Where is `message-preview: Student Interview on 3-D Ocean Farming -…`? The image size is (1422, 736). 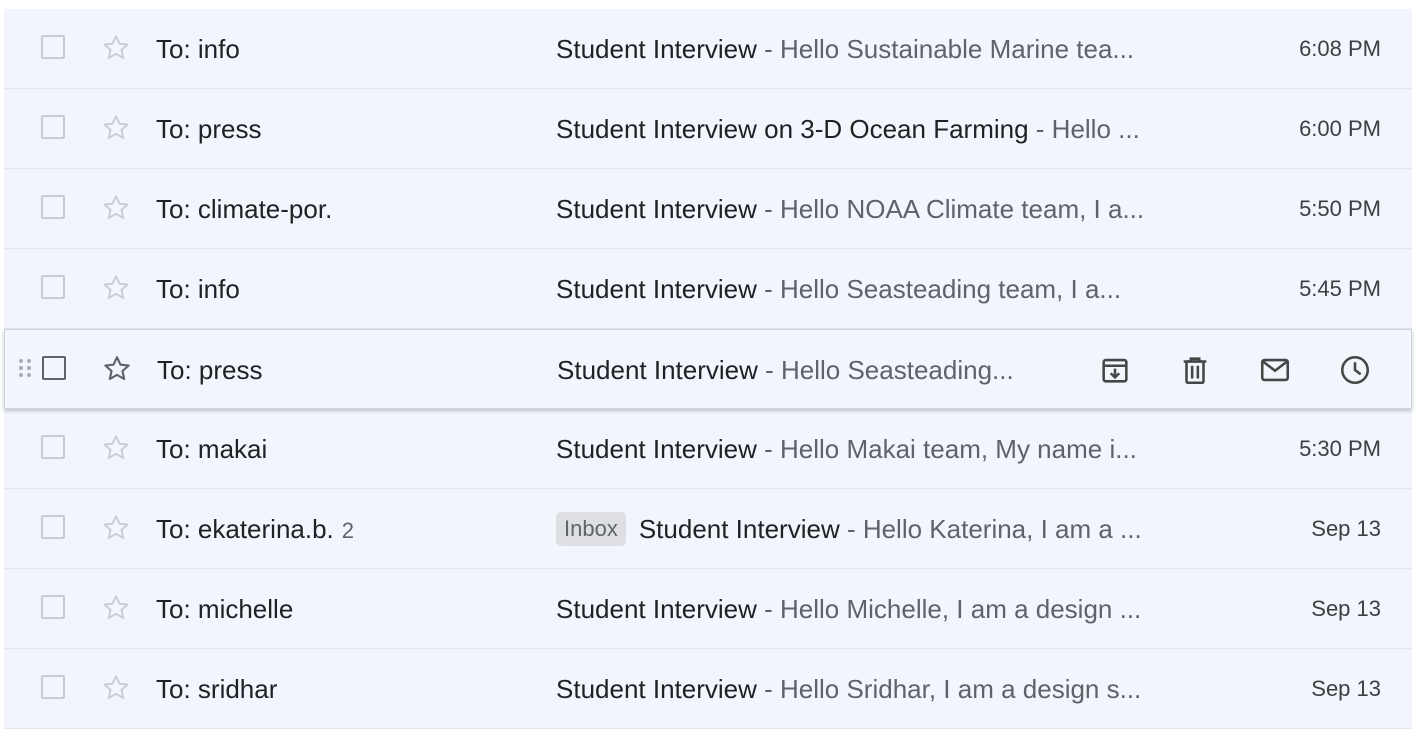 message-preview: Student Interview on 3-D Ocean Farming -… is located at coordinates (876, 129).